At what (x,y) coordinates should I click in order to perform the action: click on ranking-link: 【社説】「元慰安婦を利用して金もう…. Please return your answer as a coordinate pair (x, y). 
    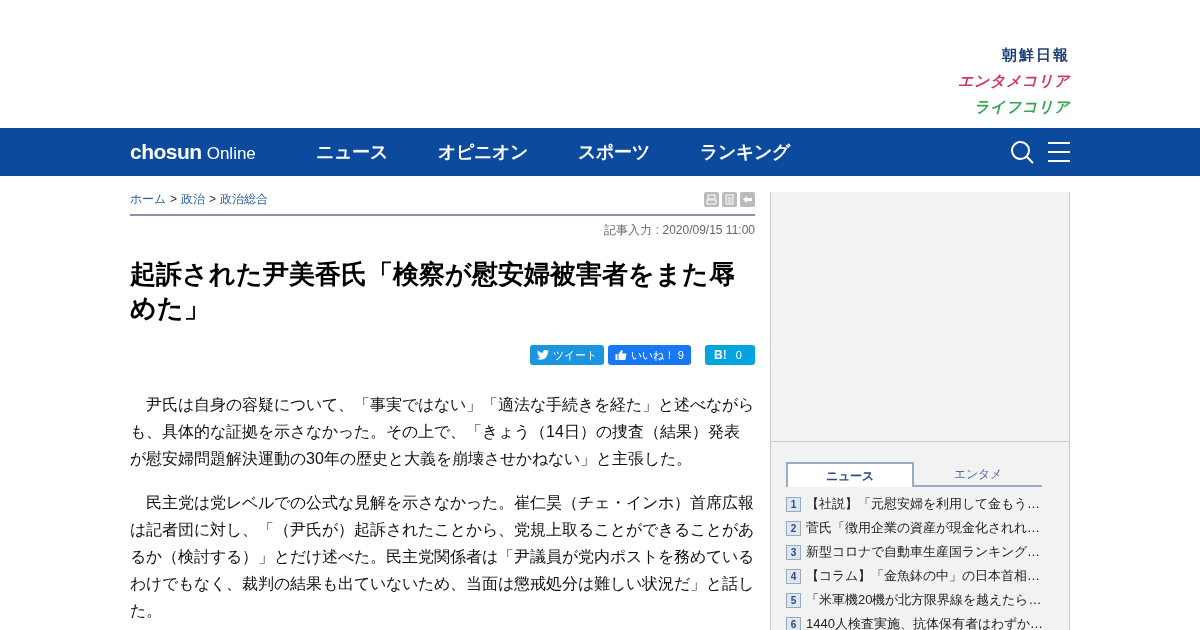
    Looking at the image, I should click on (923, 504).